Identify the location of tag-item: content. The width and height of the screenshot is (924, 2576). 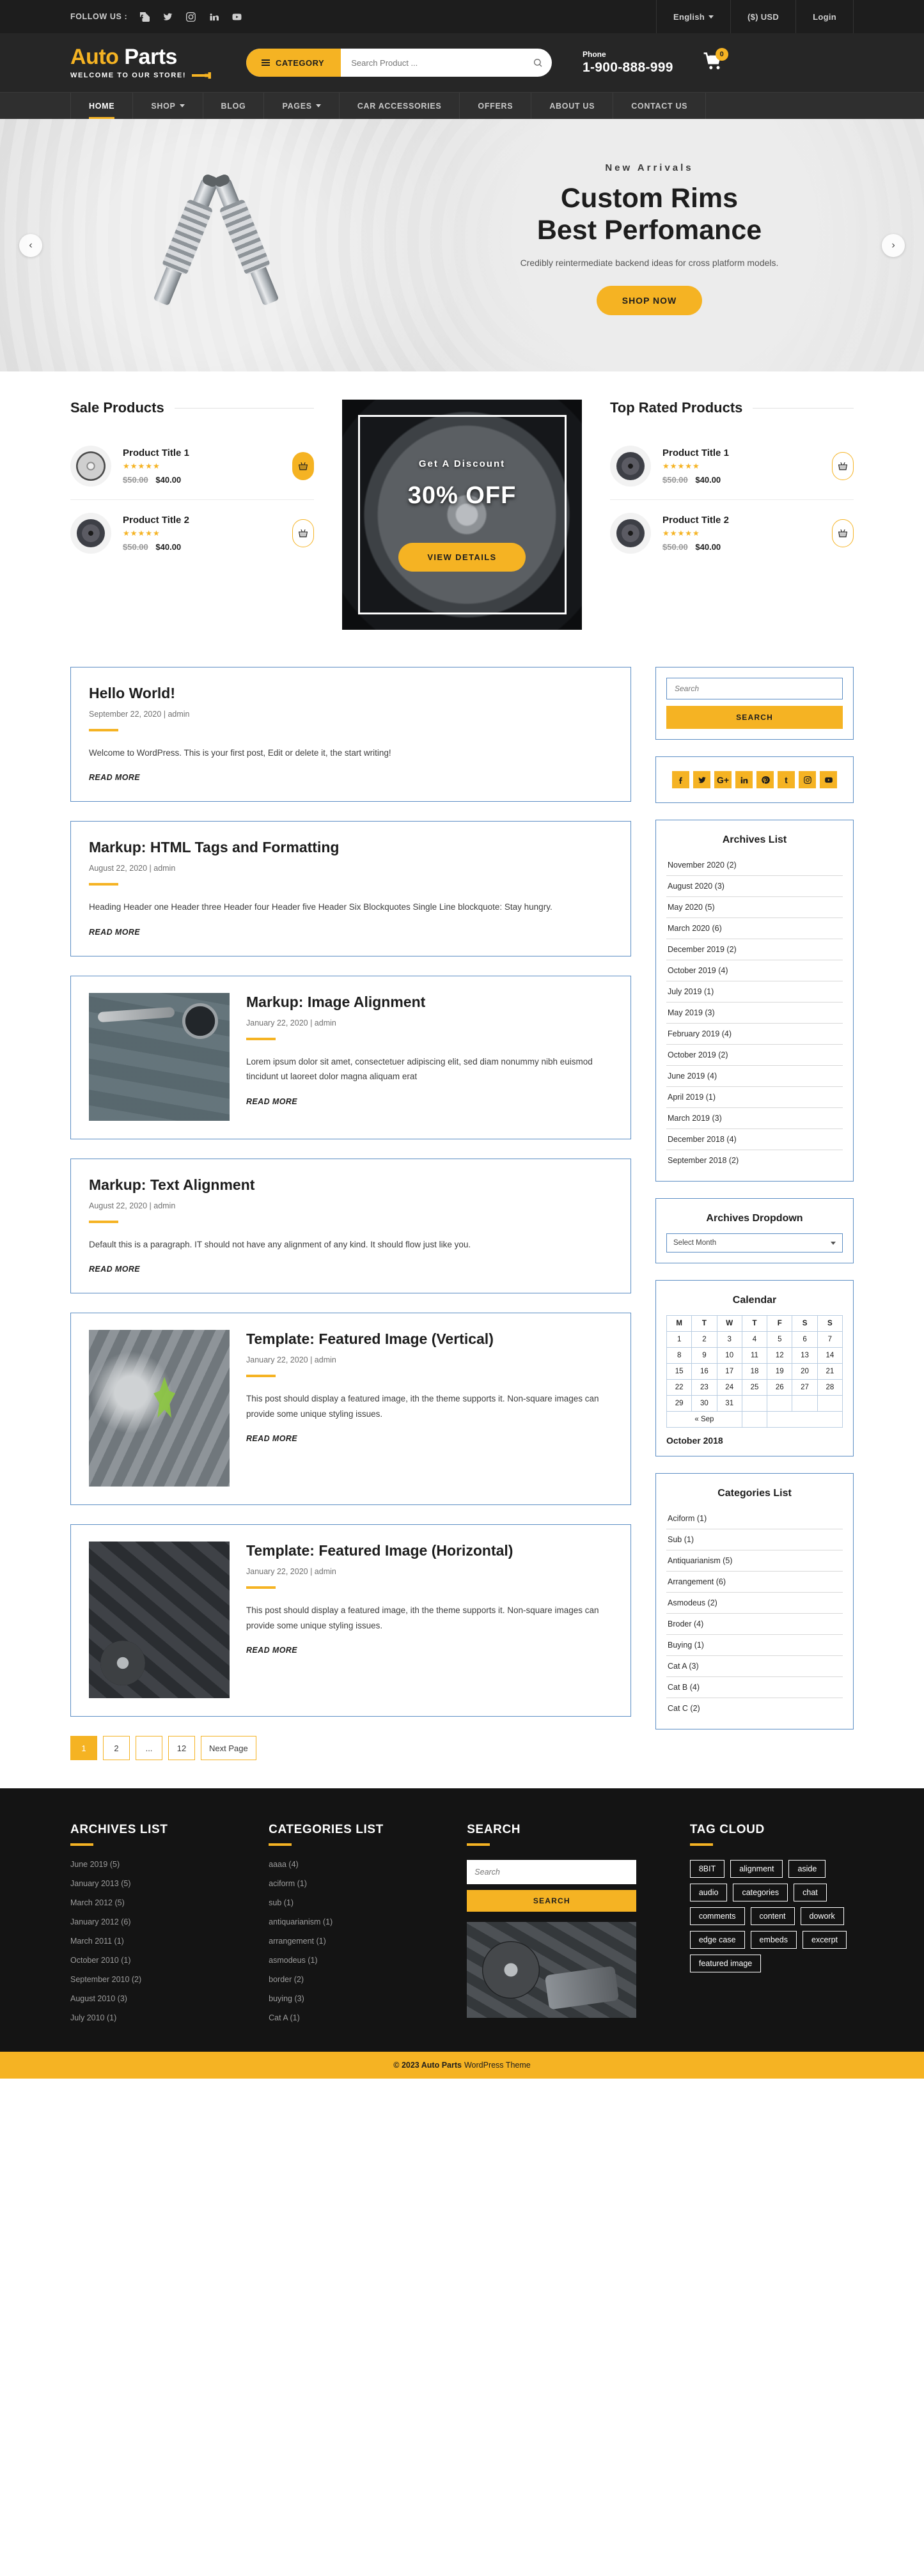
(772, 1917).